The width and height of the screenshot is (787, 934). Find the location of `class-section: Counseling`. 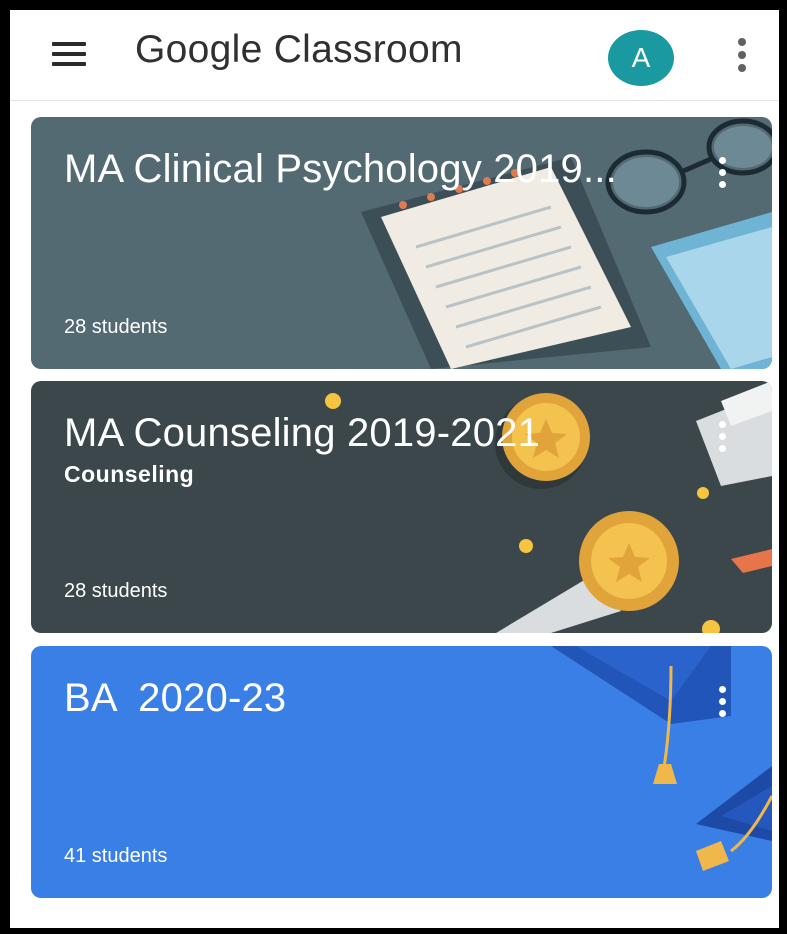

class-section: Counseling is located at coordinates (129, 474).